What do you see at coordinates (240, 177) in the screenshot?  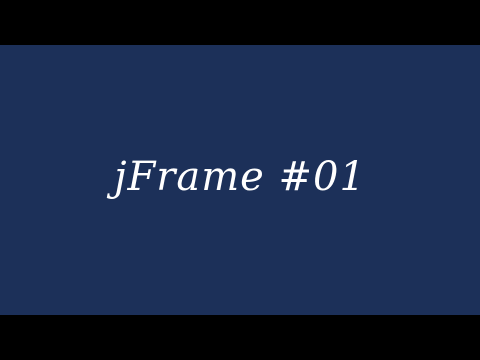 I see `slide-title: jFrame #01` at bounding box center [240, 177].